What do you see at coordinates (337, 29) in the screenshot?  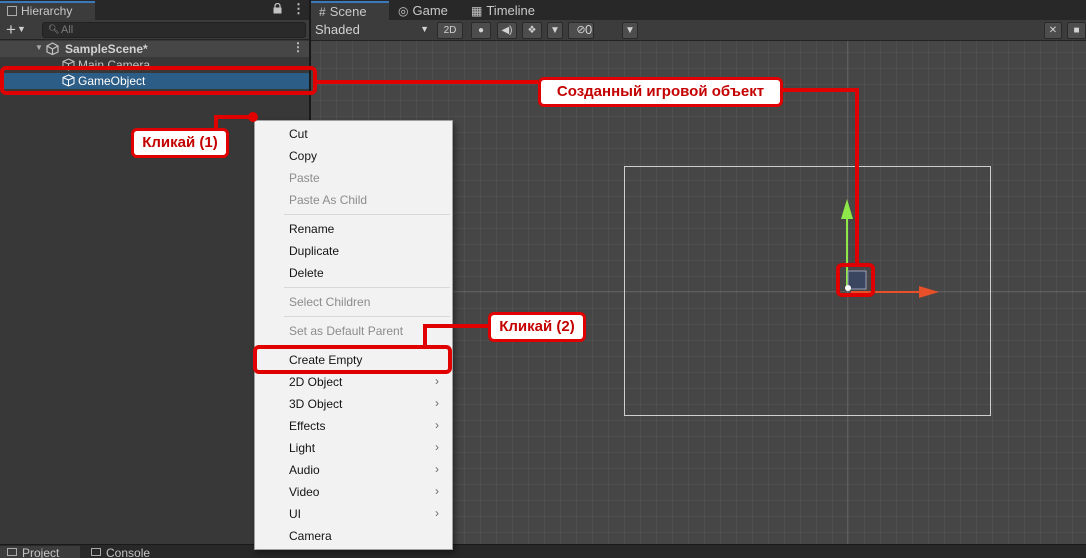 I see `shading-mode-label: Shaded` at bounding box center [337, 29].